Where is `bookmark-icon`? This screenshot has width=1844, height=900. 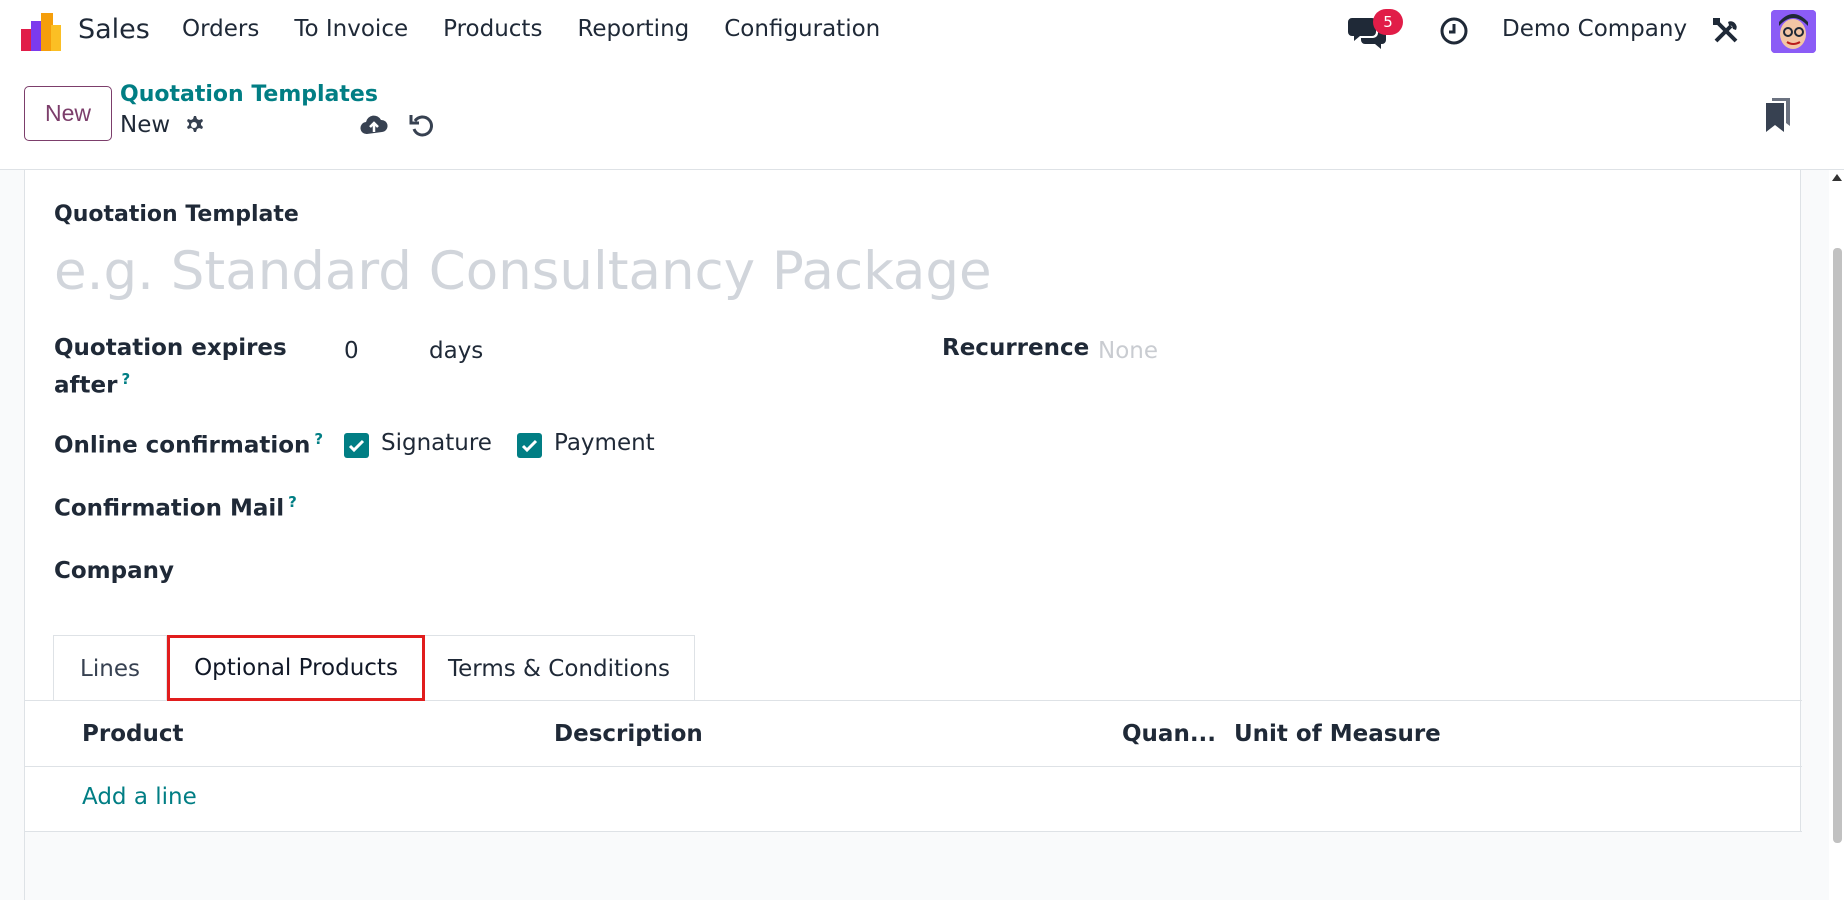
bookmark-icon is located at coordinates (1779, 115).